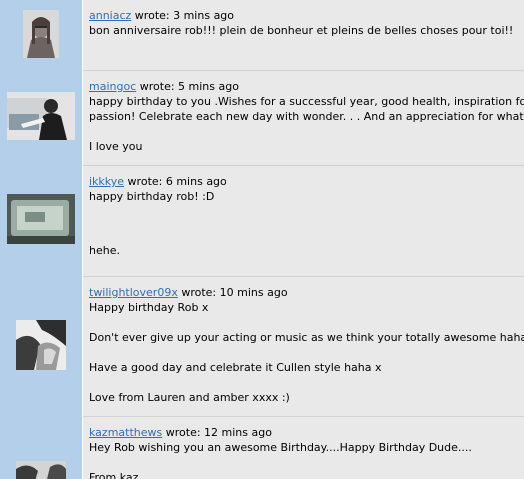 The image size is (524, 479). Describe the element at coordinates (217, 432) in the screenshot. I see `comment-meta: wrote: 12 mins ago` at that location.